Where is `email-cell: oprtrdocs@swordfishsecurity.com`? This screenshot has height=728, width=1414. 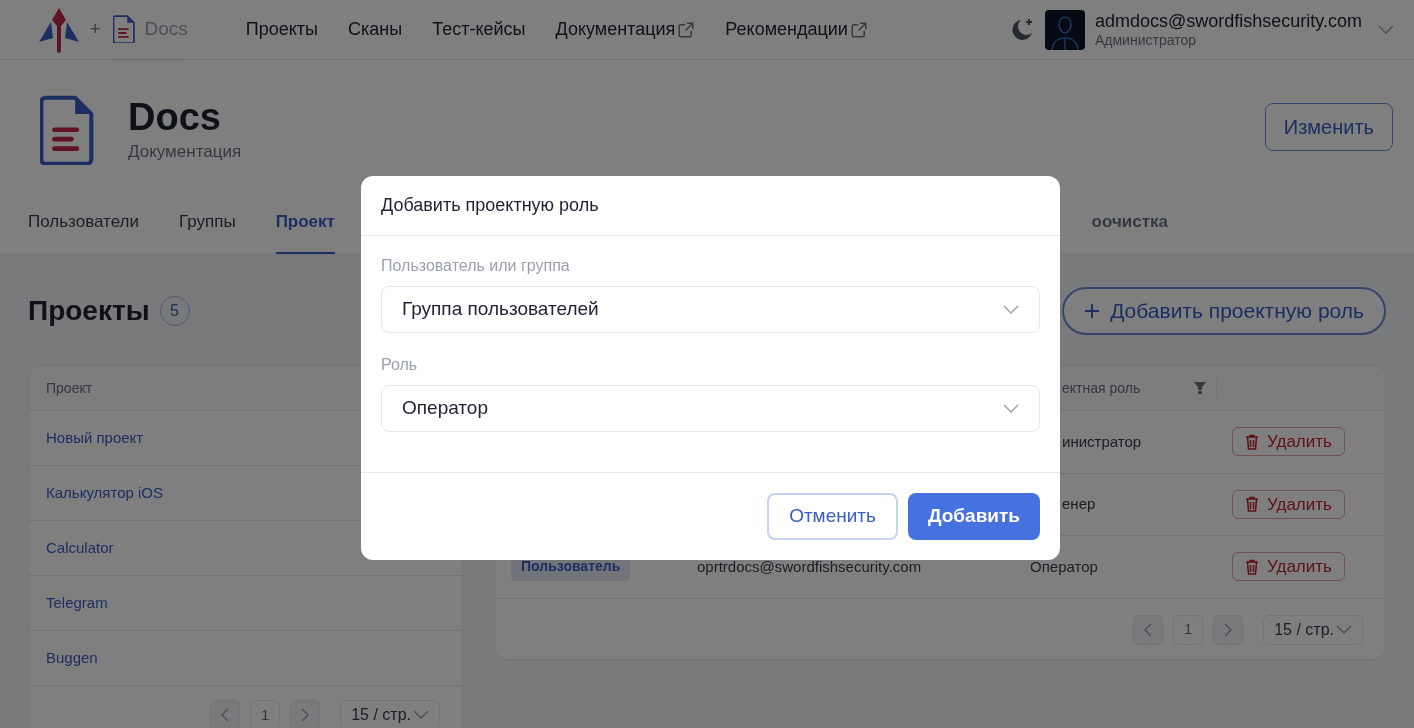
email-cell: oprtrdocs@swordfishsecurity.com is located at coordinates (809, 566).